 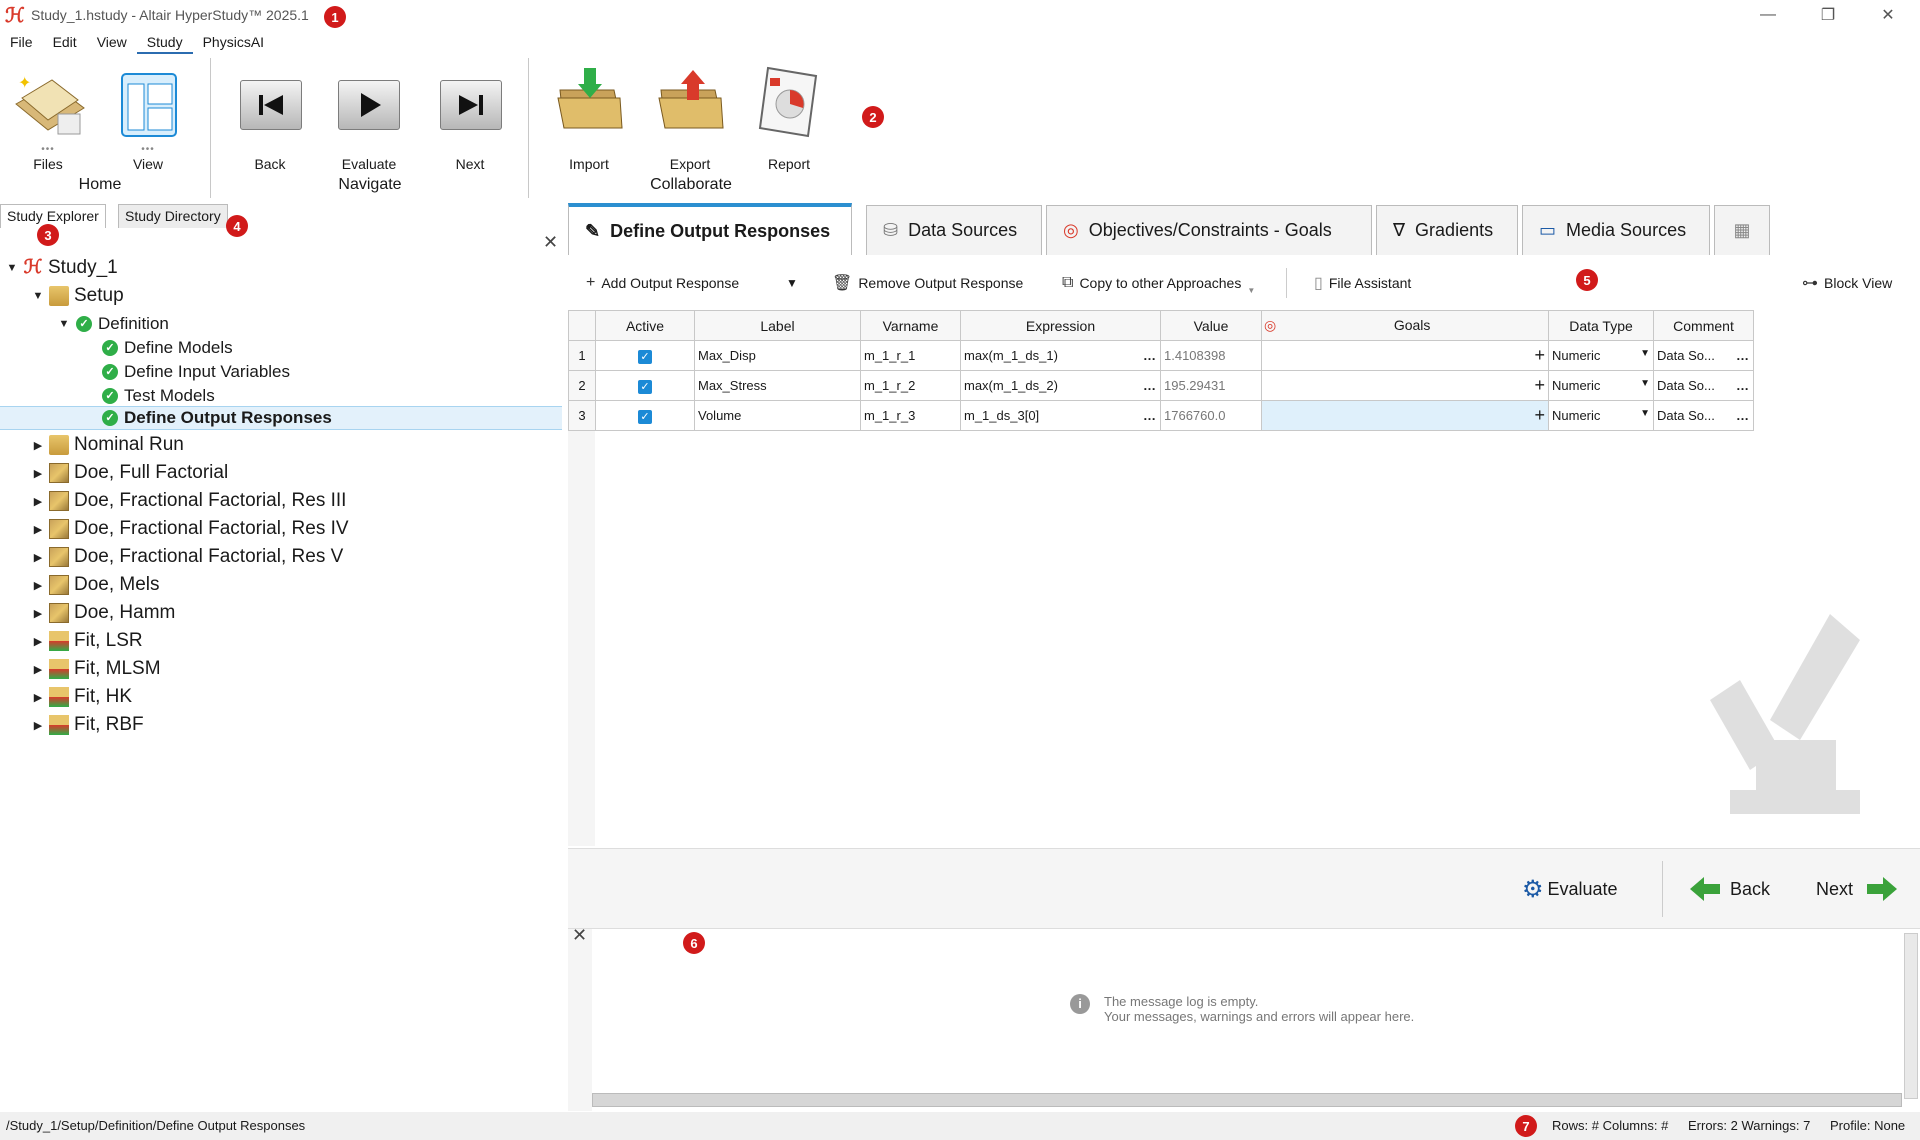 What do you see at coordinates (369, 114) in the screenshot?
I see `evaluate-nav-button: Evaluate` at bounding box center [369, 114].